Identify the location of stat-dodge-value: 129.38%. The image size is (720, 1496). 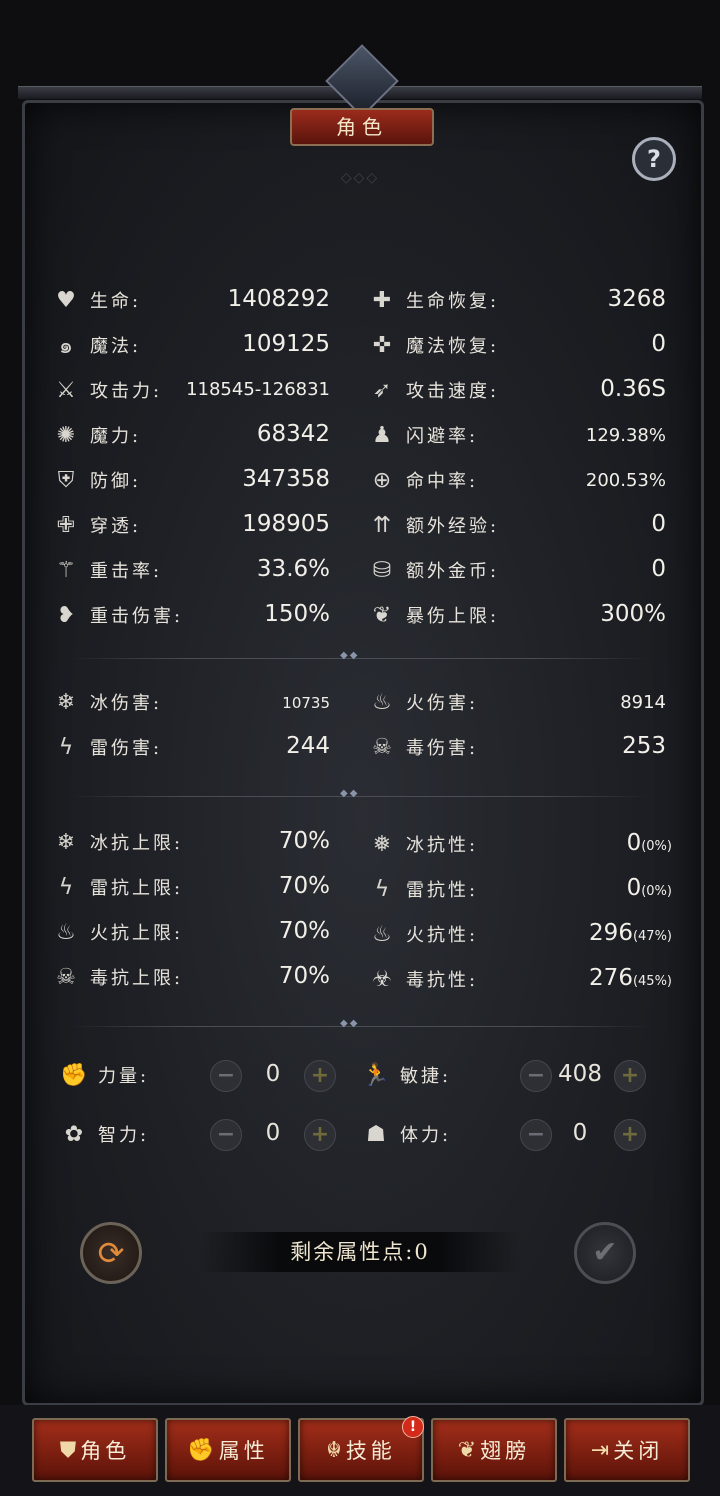
(625, 435).